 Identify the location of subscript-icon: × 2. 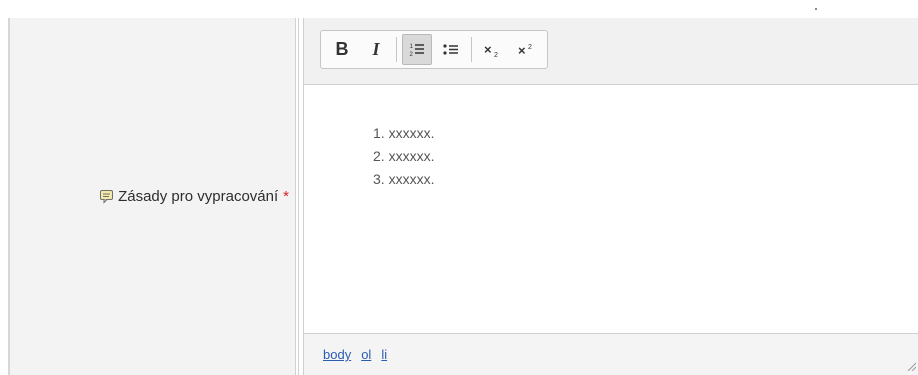
(491, 50).